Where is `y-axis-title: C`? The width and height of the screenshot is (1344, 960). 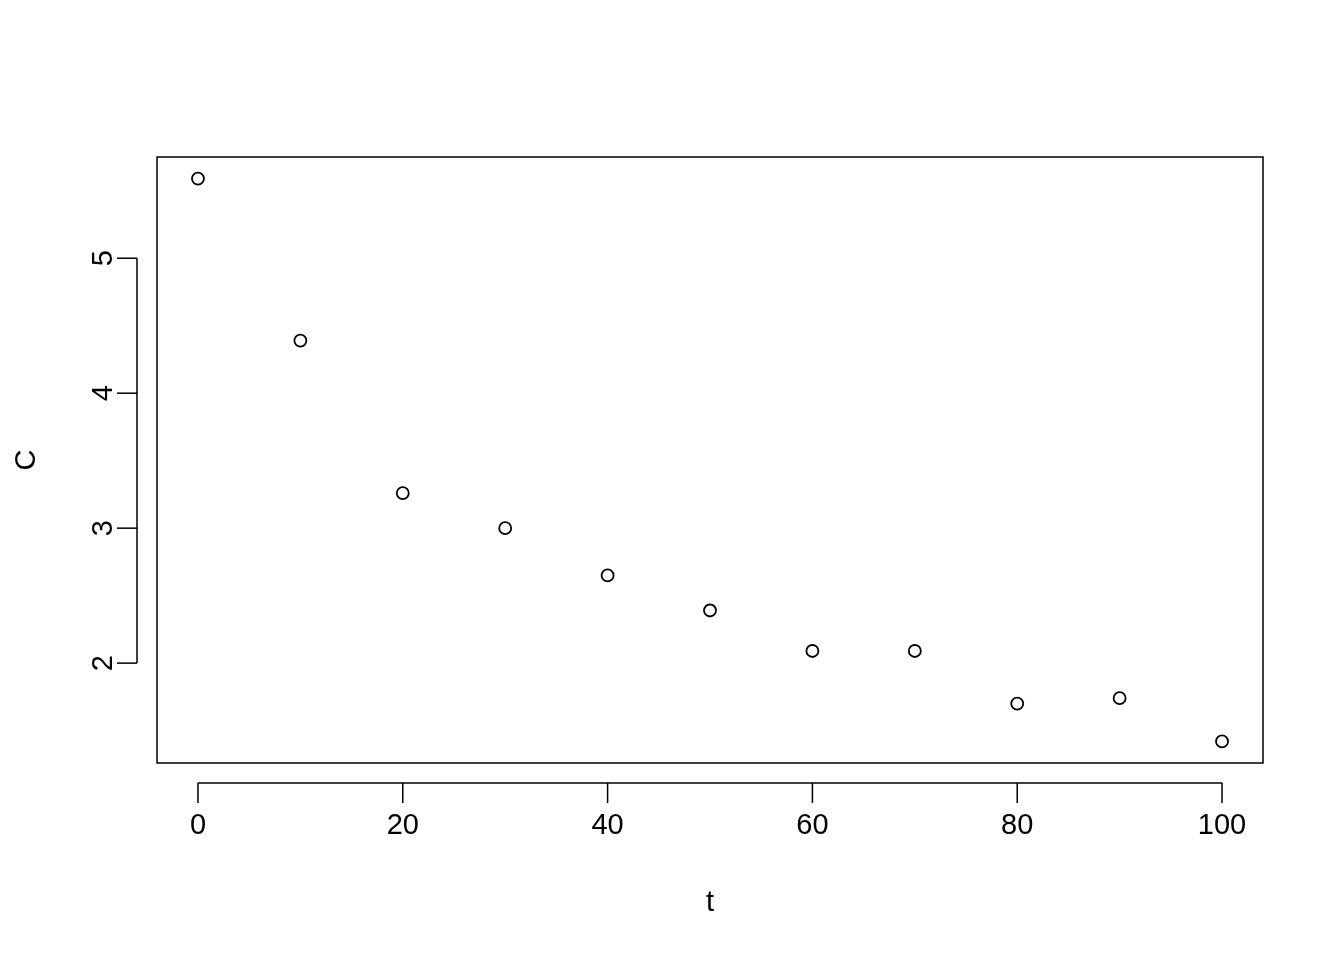
y-axis-title: C is located at coordinates (25, 460).